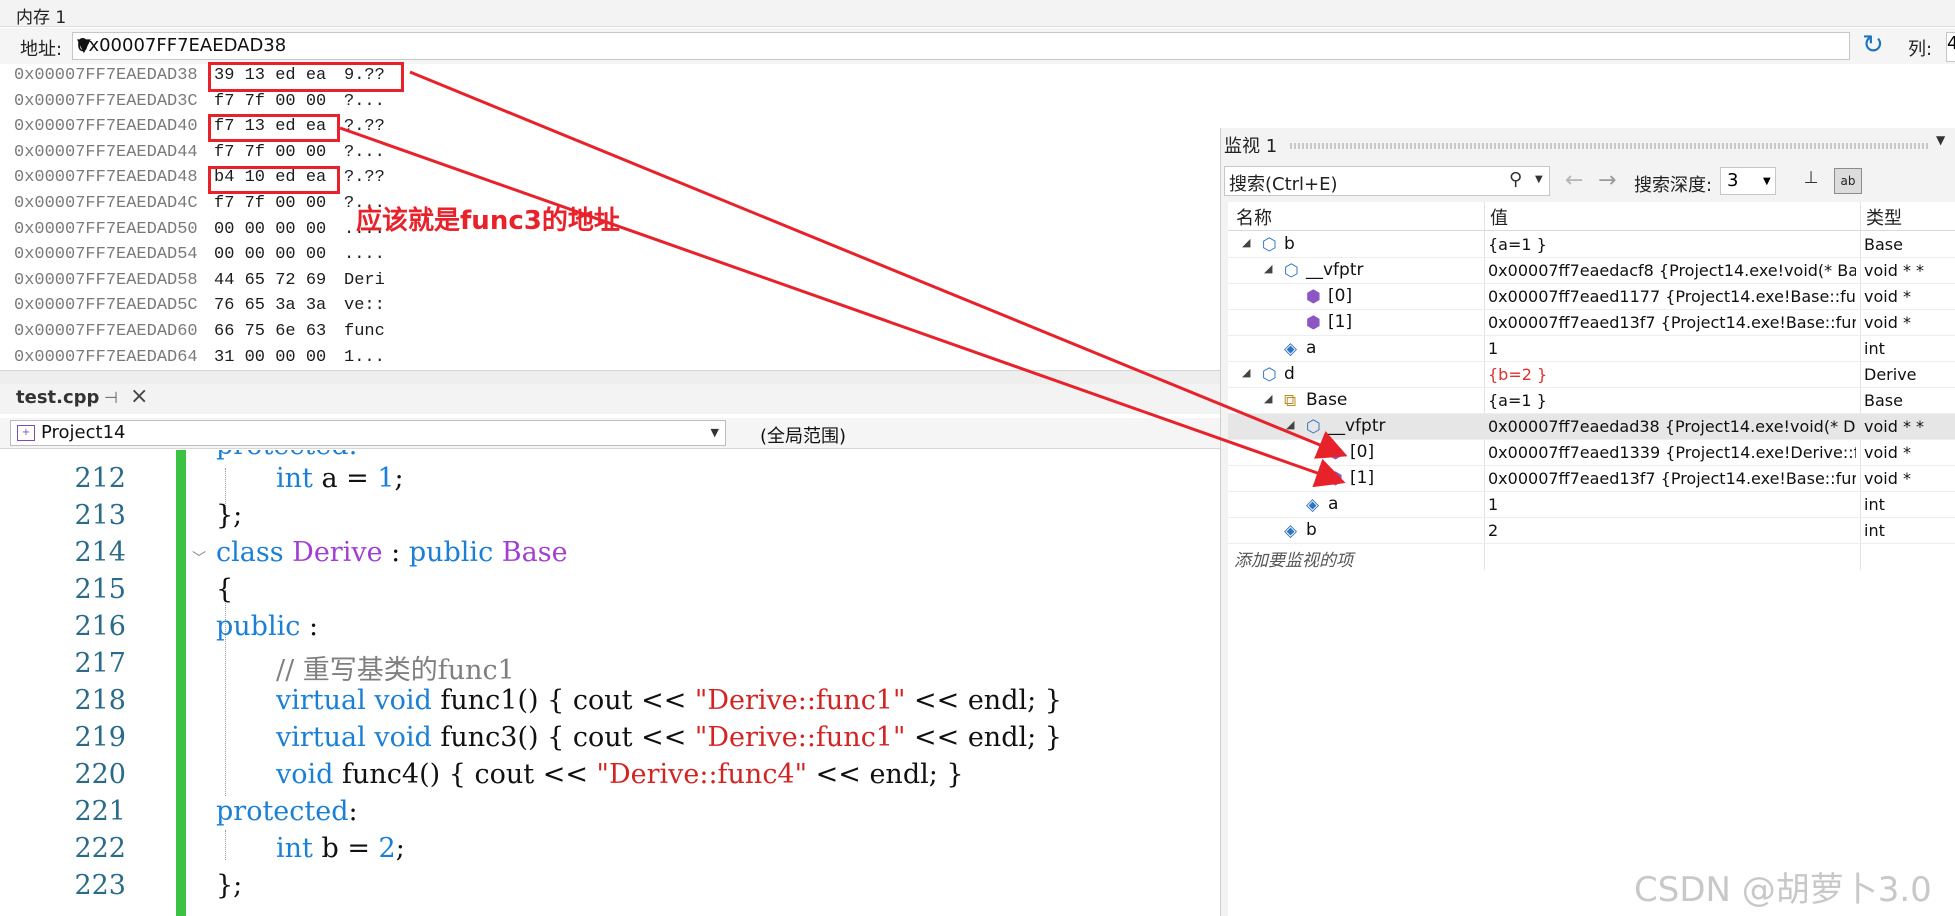 This screenshot has width=1955, height=916. I want to click on panel-splitter, so click(610, 377).